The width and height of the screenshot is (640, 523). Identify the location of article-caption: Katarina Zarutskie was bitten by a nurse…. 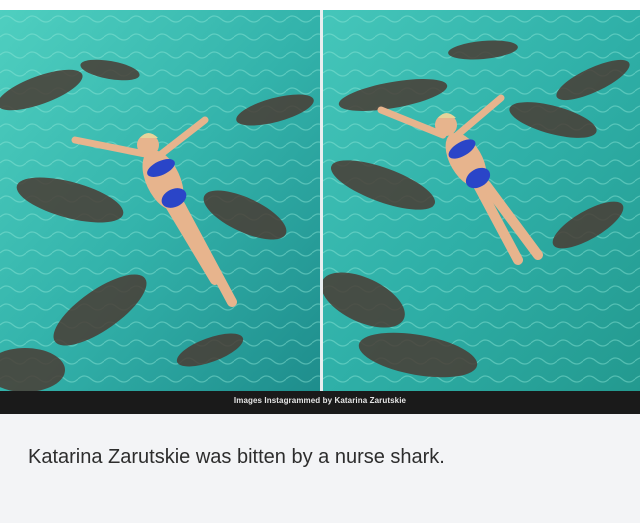
(236, 457).